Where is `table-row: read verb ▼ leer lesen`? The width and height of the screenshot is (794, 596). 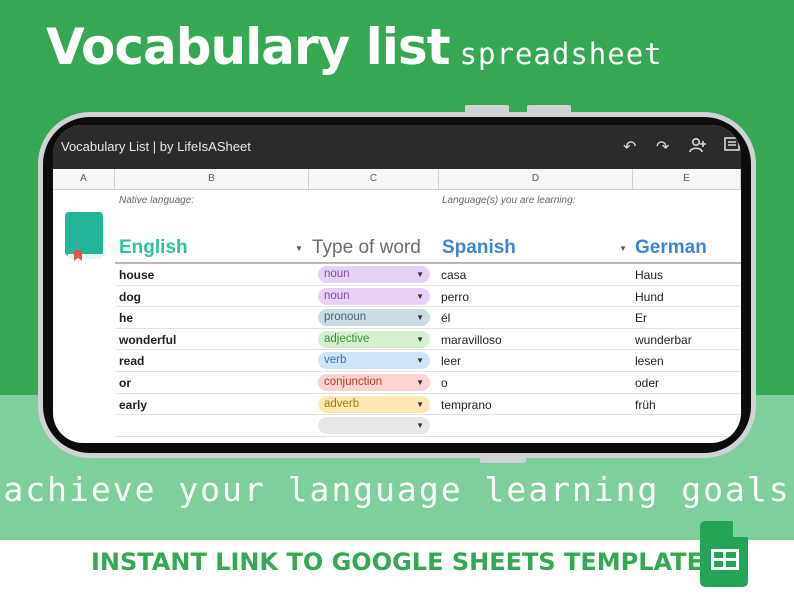 table-row: read verb ▼ leer lesen is located at coordinates (428, 361).